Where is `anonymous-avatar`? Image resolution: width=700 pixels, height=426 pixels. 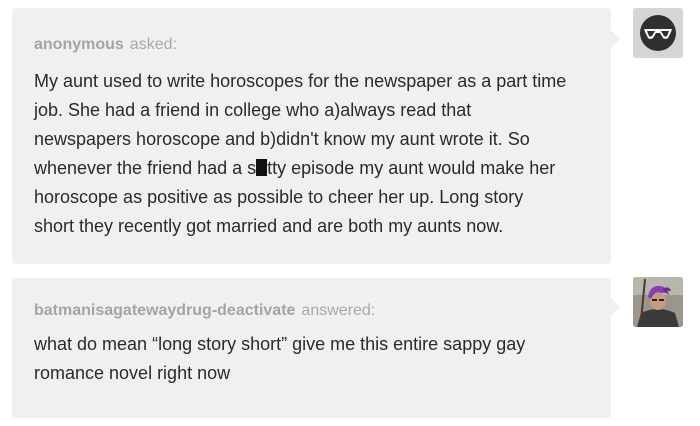
anonymous-avatar is located at coordinates (658, 33).